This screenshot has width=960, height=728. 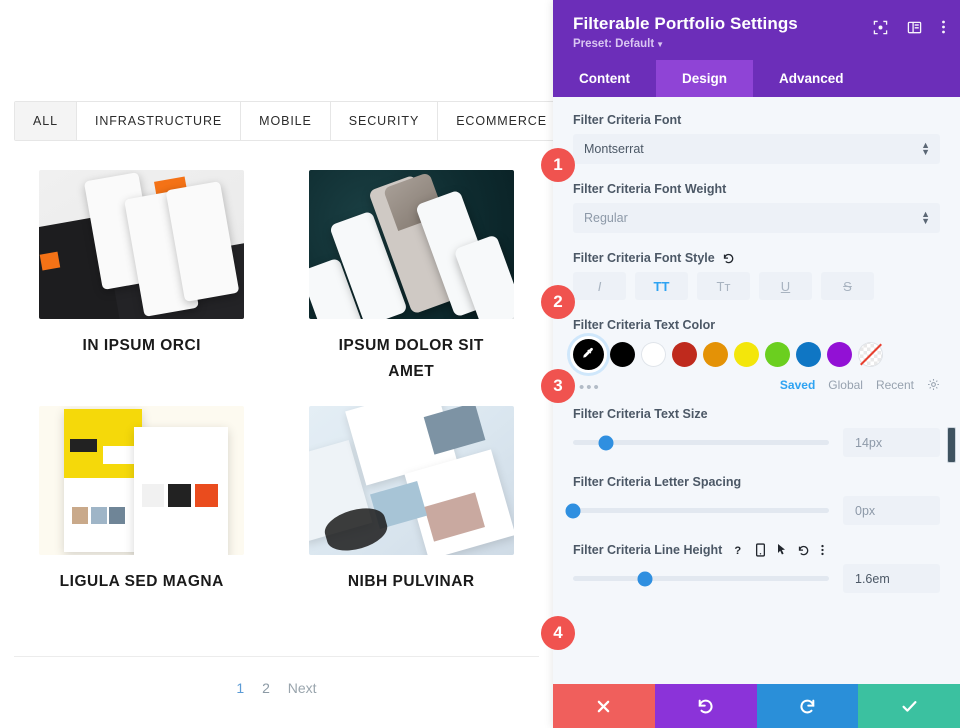 What do you see at coordinates (880, 27) in the screenshot?
I see `focus-icon` at bounding box center [880, 27].